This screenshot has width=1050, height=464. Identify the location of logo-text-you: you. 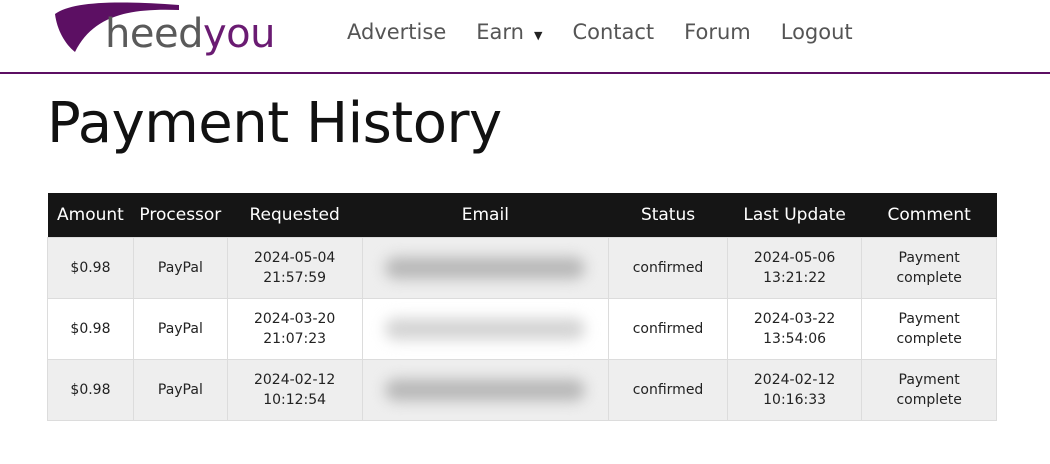
(239, 34).